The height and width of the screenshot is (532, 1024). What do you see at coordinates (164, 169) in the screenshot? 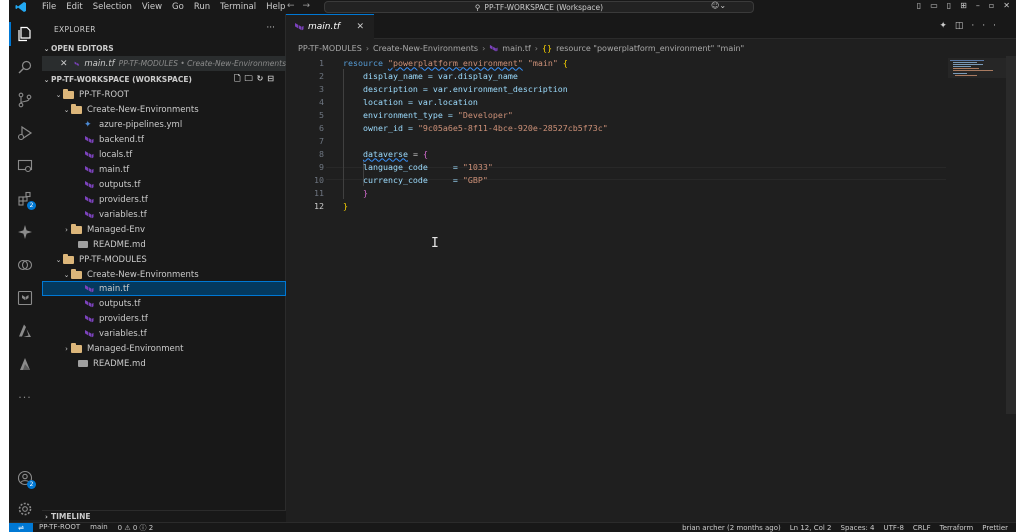
I see `file-item: main.tf` at bounding box center [164, 169].